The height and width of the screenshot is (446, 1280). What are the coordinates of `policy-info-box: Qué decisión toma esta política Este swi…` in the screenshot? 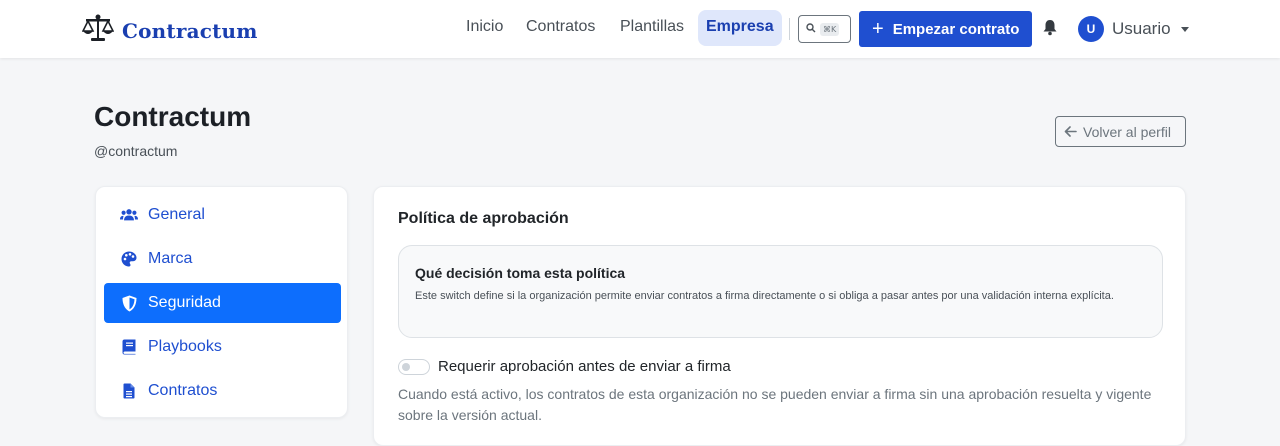 It's located at (780, 291).